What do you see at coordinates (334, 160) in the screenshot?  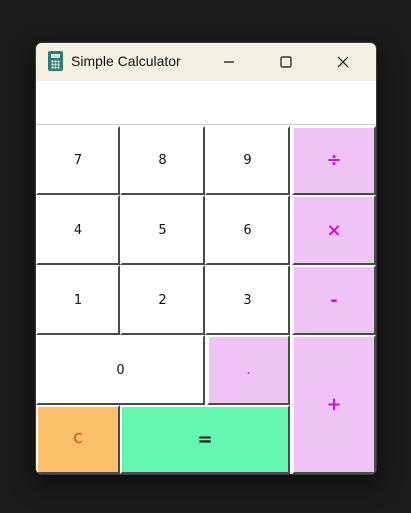 I see `divide-button: ÷` at bounding box center [334, 160].